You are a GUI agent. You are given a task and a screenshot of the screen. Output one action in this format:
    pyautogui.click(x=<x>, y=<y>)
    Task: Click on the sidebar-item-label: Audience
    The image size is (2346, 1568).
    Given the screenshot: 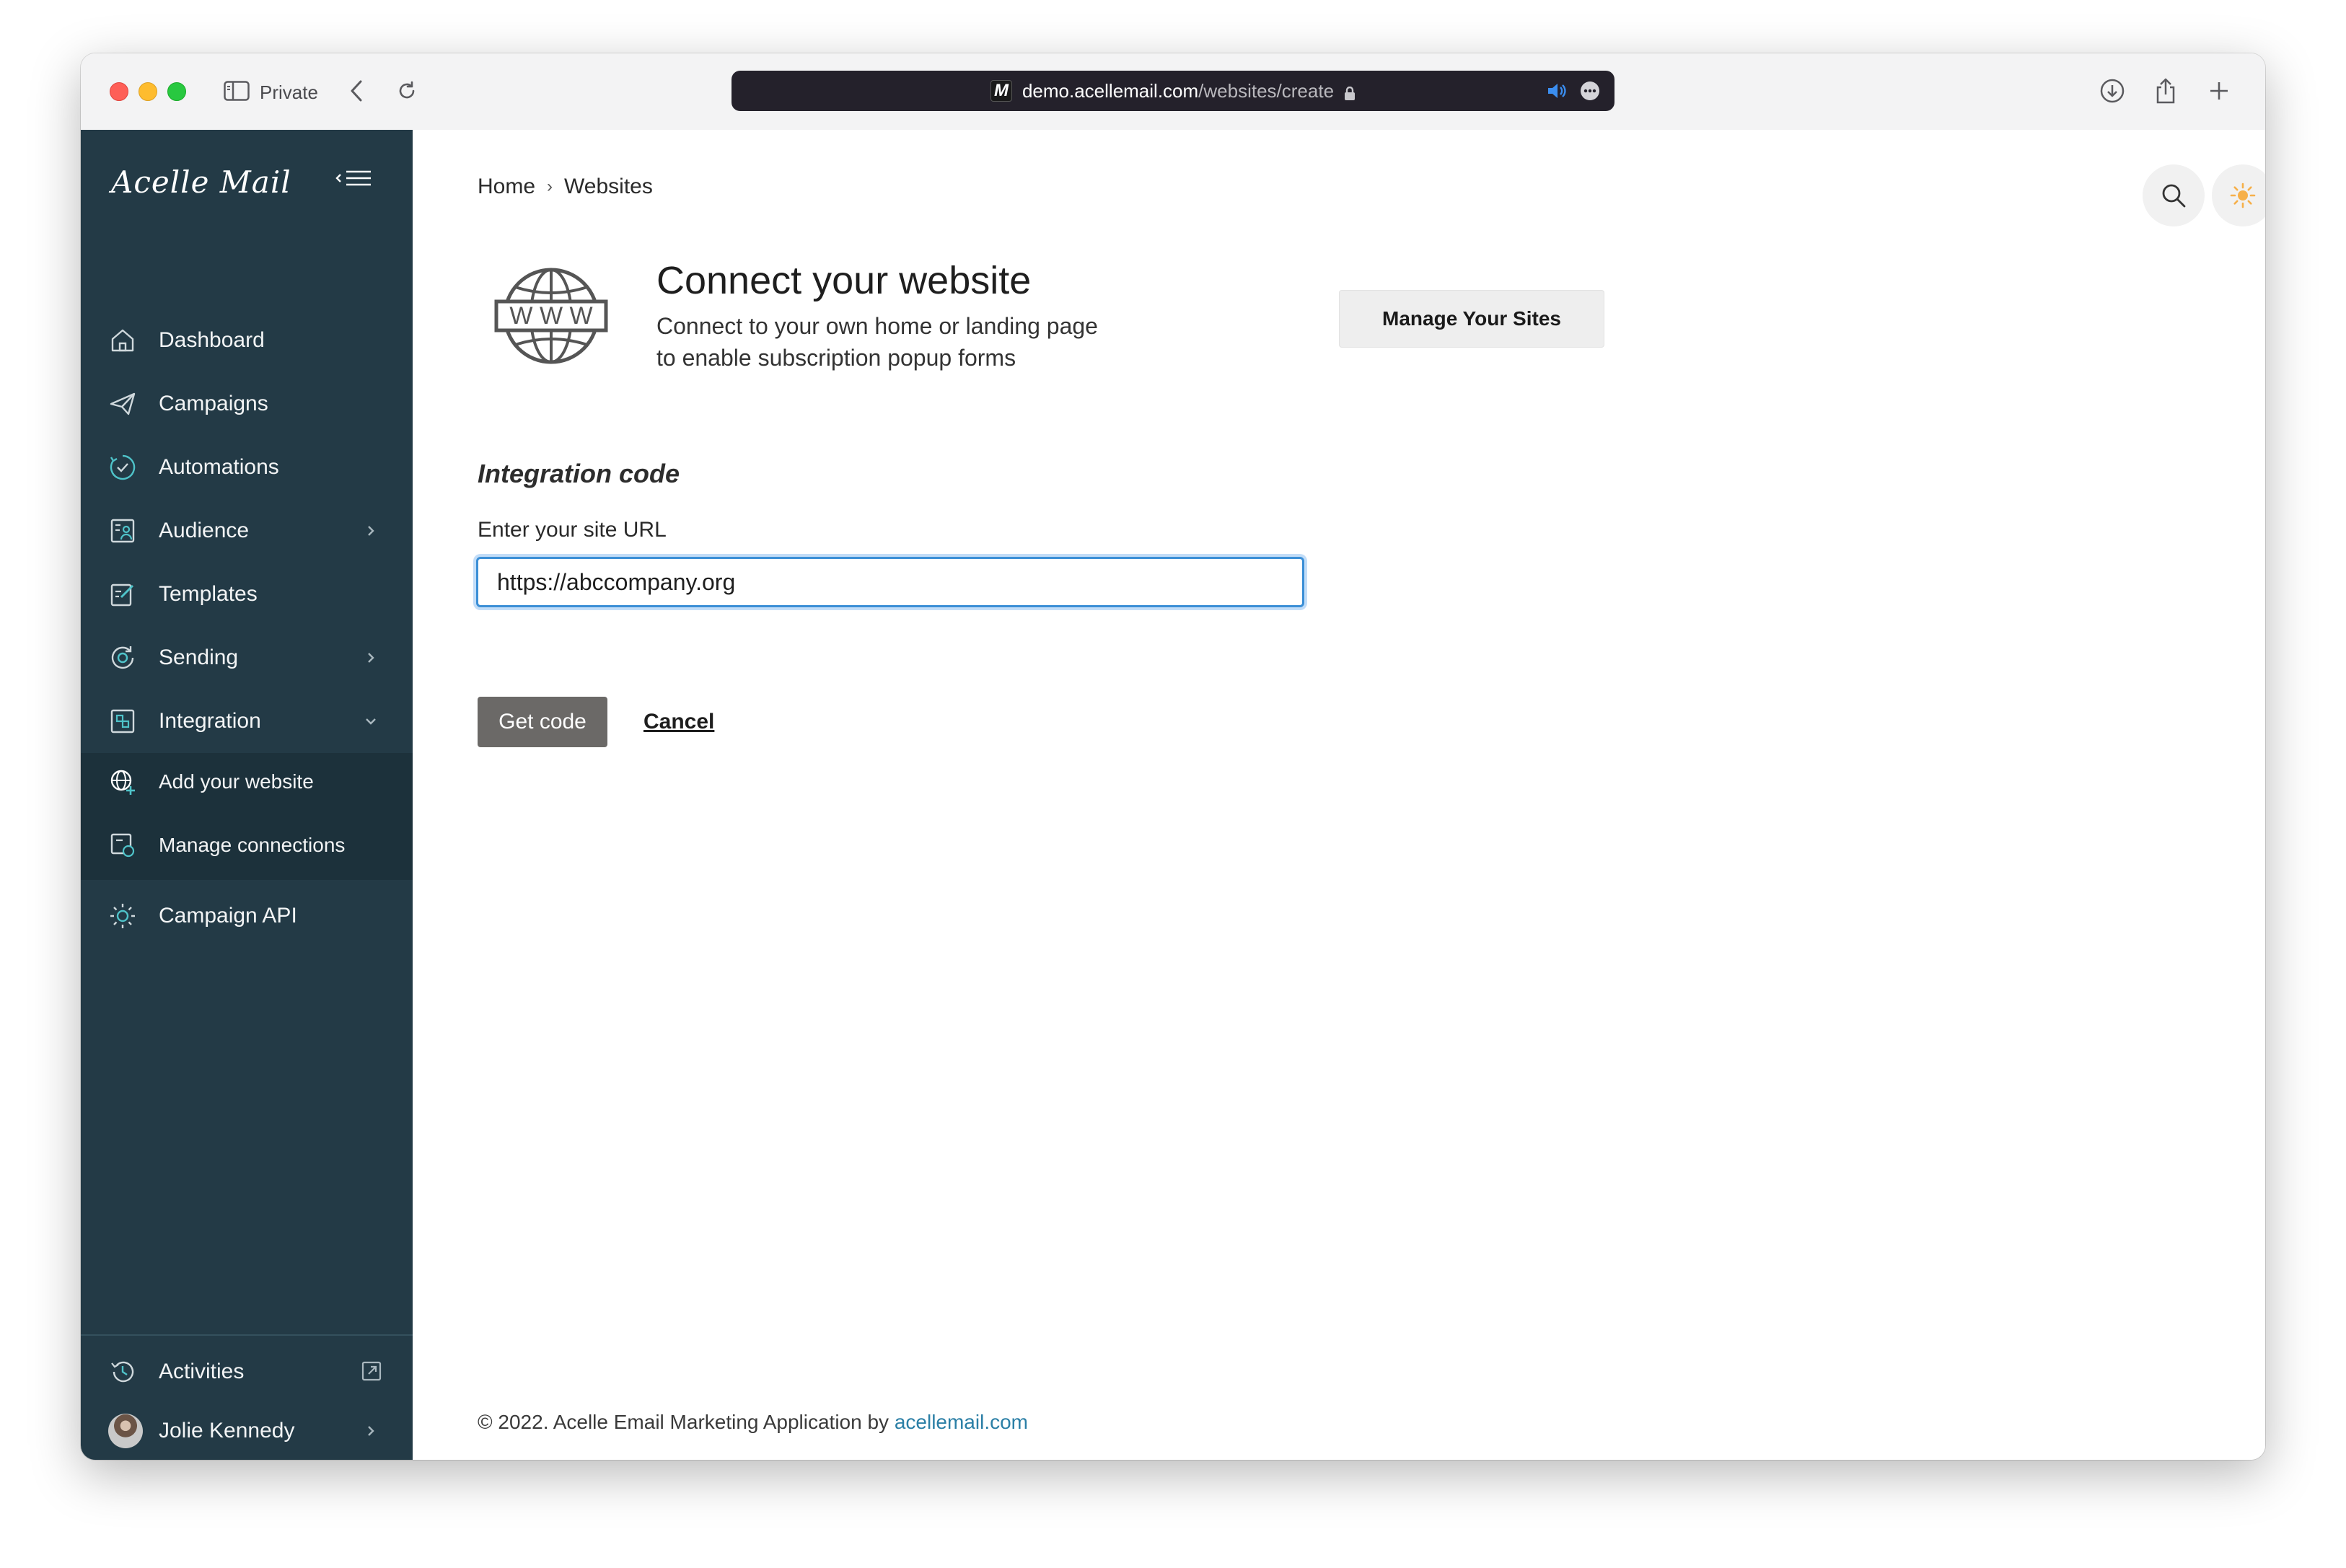 What is the action you would take?
    pyautogui.click(x=204, y=531)
    